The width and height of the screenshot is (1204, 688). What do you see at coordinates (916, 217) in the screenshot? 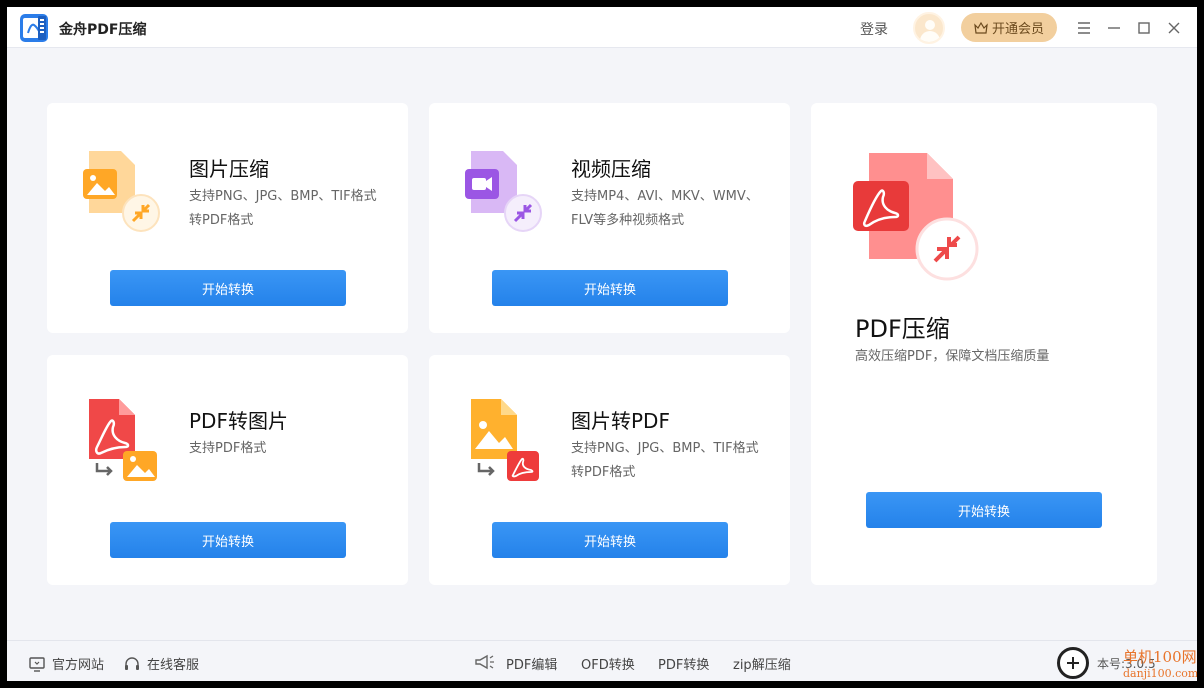
I see `pdf-compress-icon` at bounding box center [916, 217].